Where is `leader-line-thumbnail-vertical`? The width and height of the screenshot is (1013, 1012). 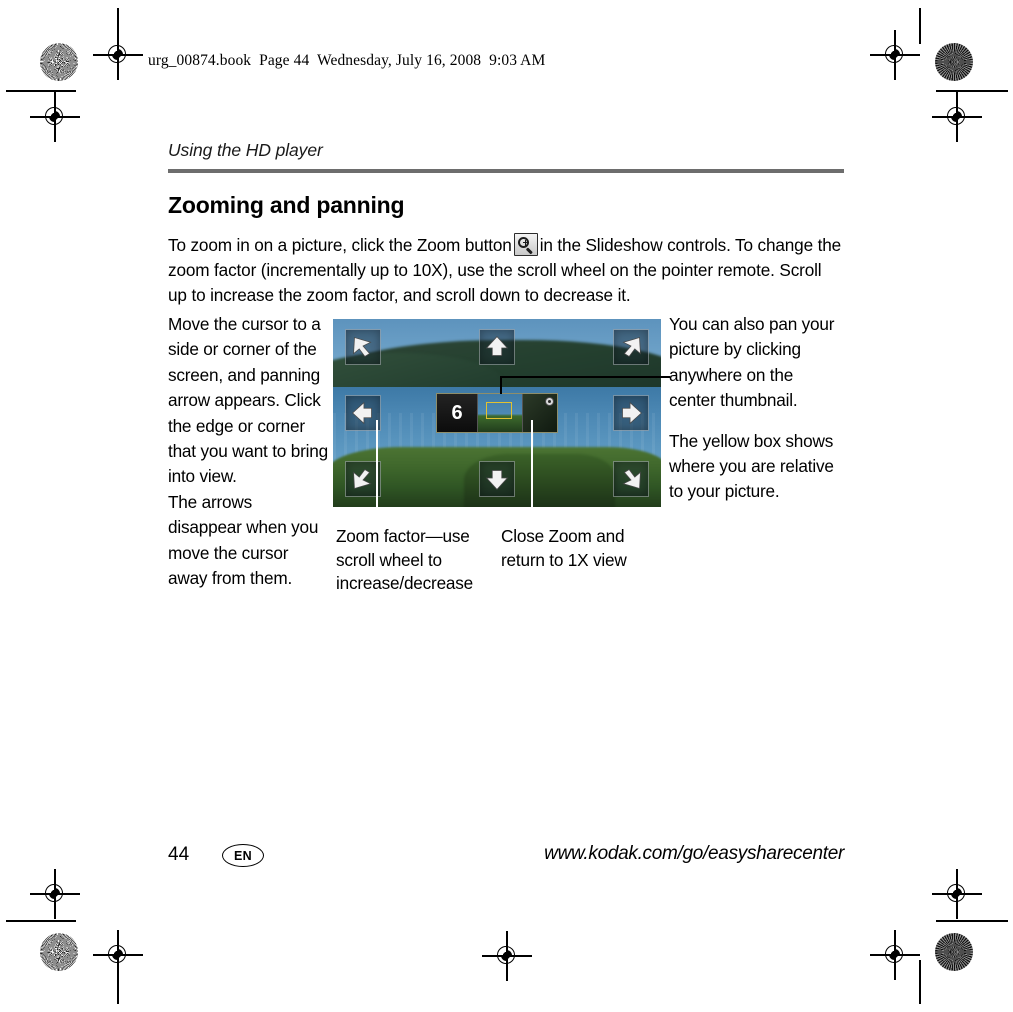
leader-line-thumbnail-vertical is located at coordinates (501, 385).